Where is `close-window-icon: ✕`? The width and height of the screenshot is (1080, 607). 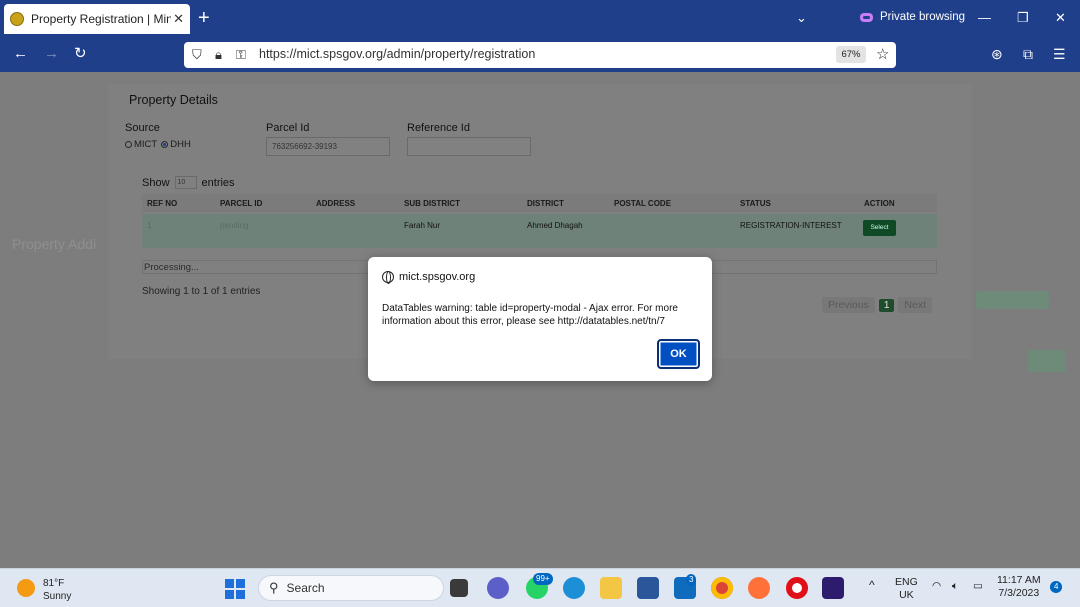
close-window-icon: ✕ is located at coordinates (1060, 18).